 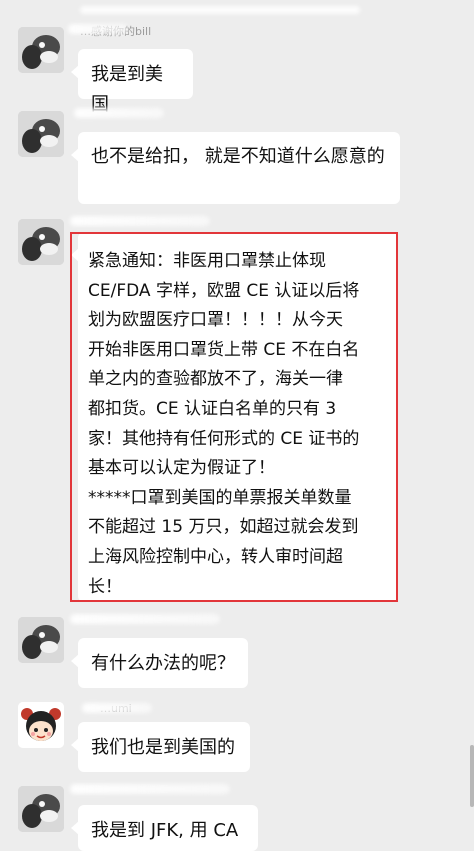 I want to click on message-bubble: 我是到 JFK, 用 CA, so click(x=164, y=828).